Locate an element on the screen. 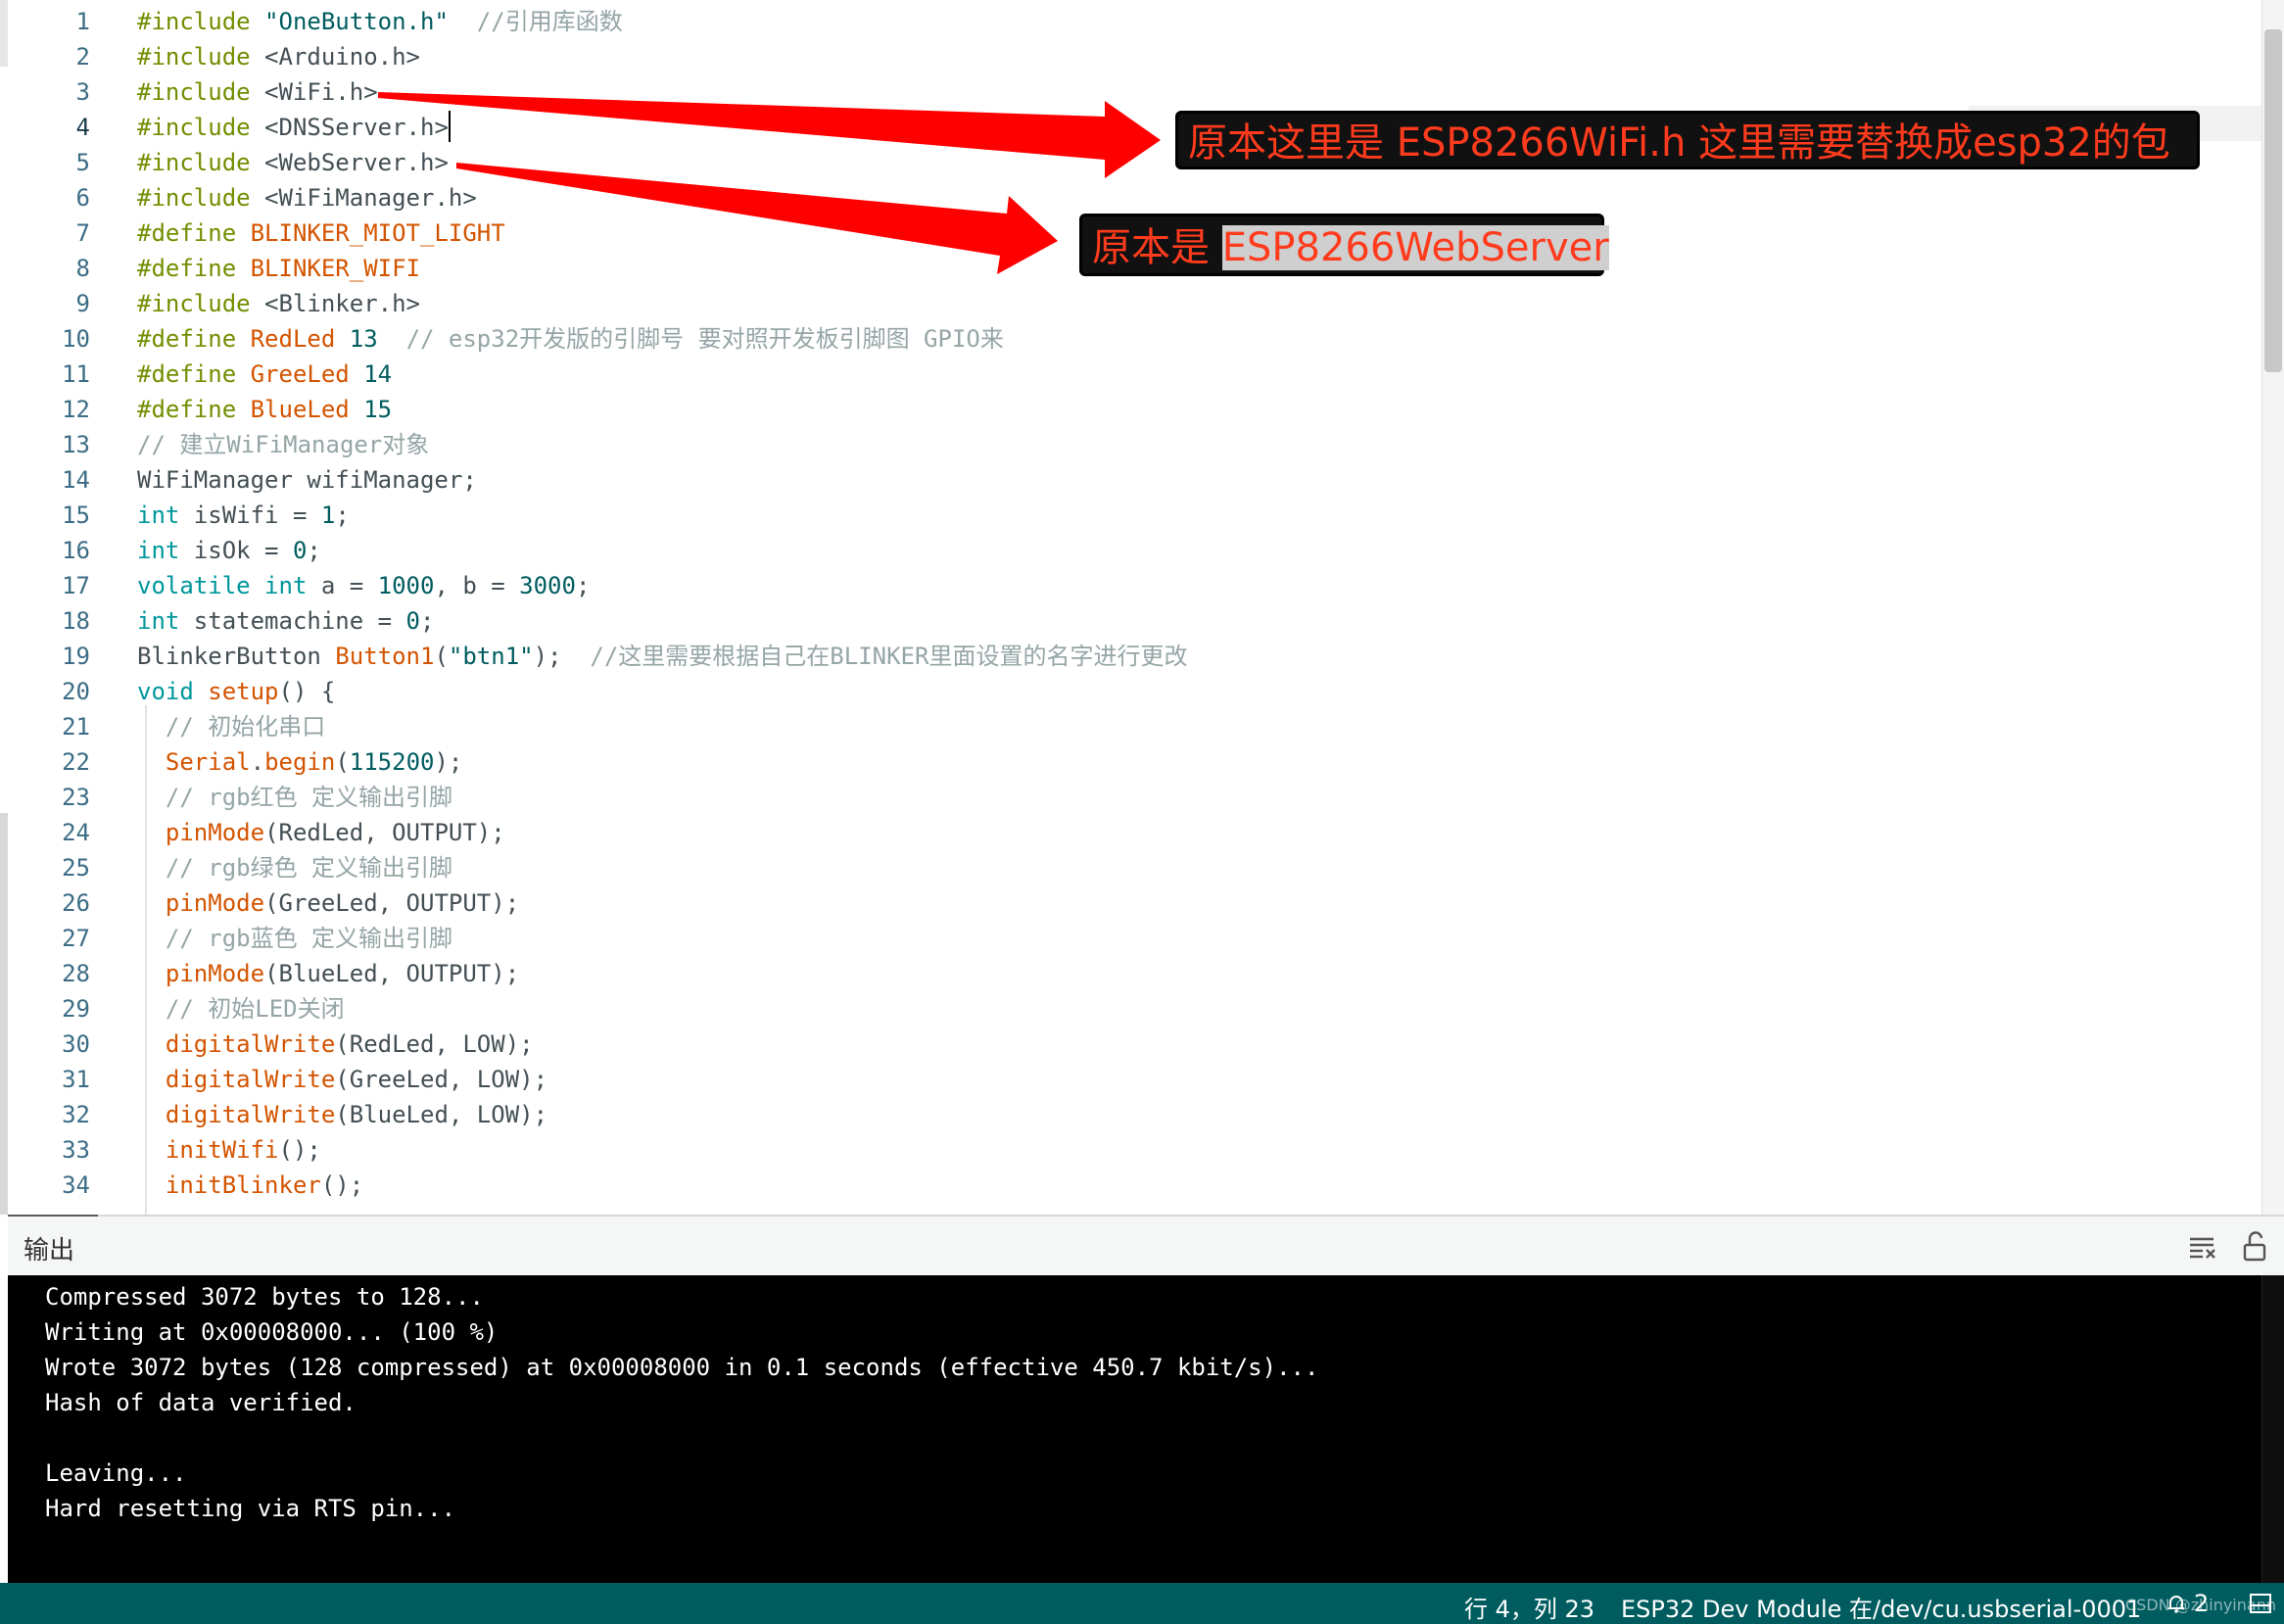 This screenshot has height=1624, width=2284. code-token: // 初始LED关闭 is located at coordinates (255, 1009).